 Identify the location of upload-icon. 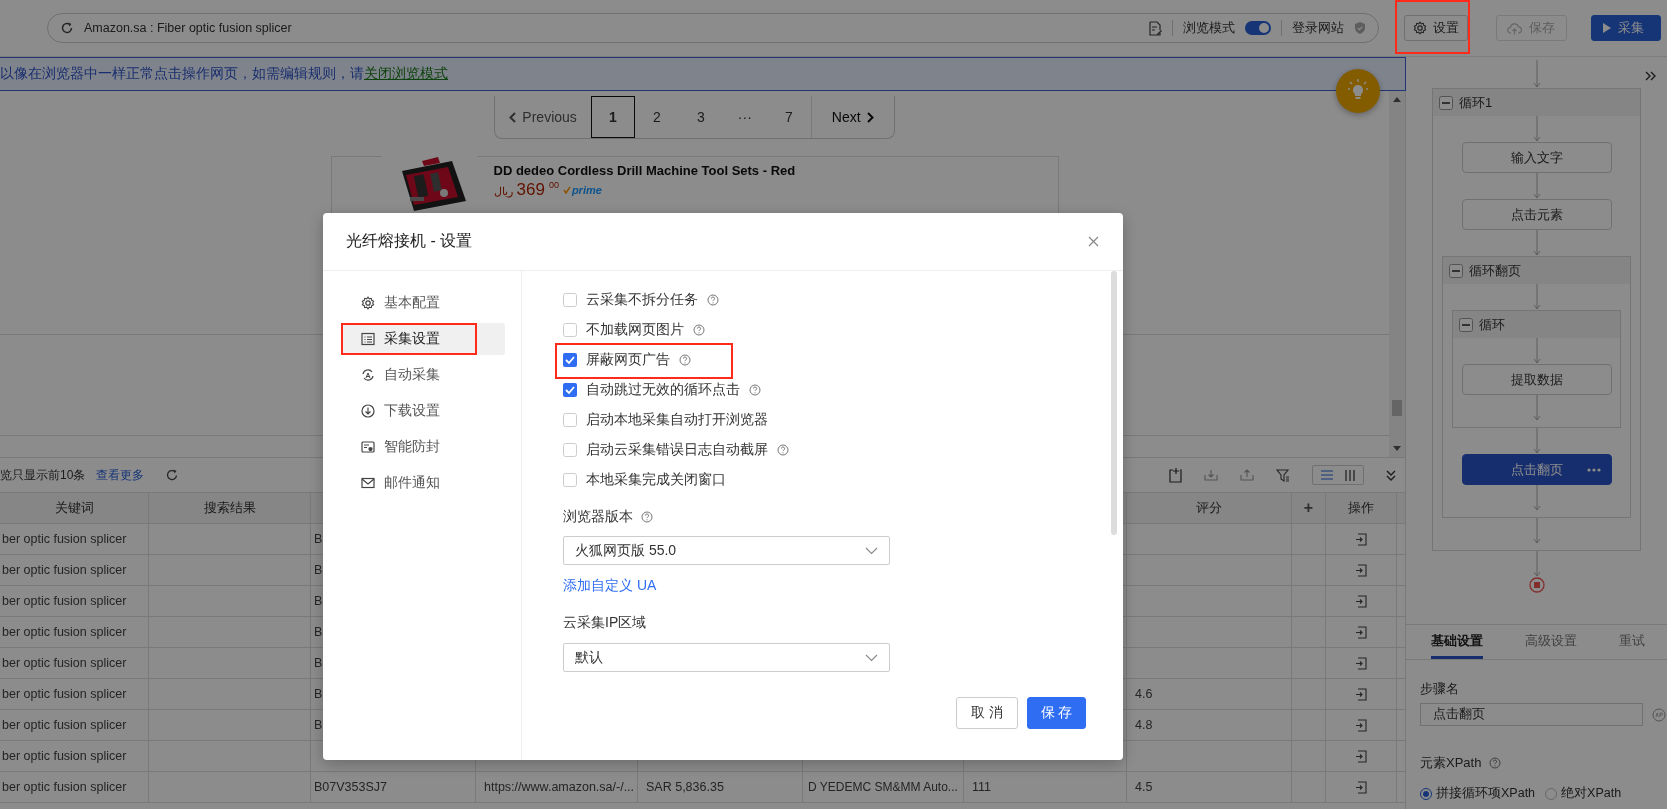
(1247, 475).